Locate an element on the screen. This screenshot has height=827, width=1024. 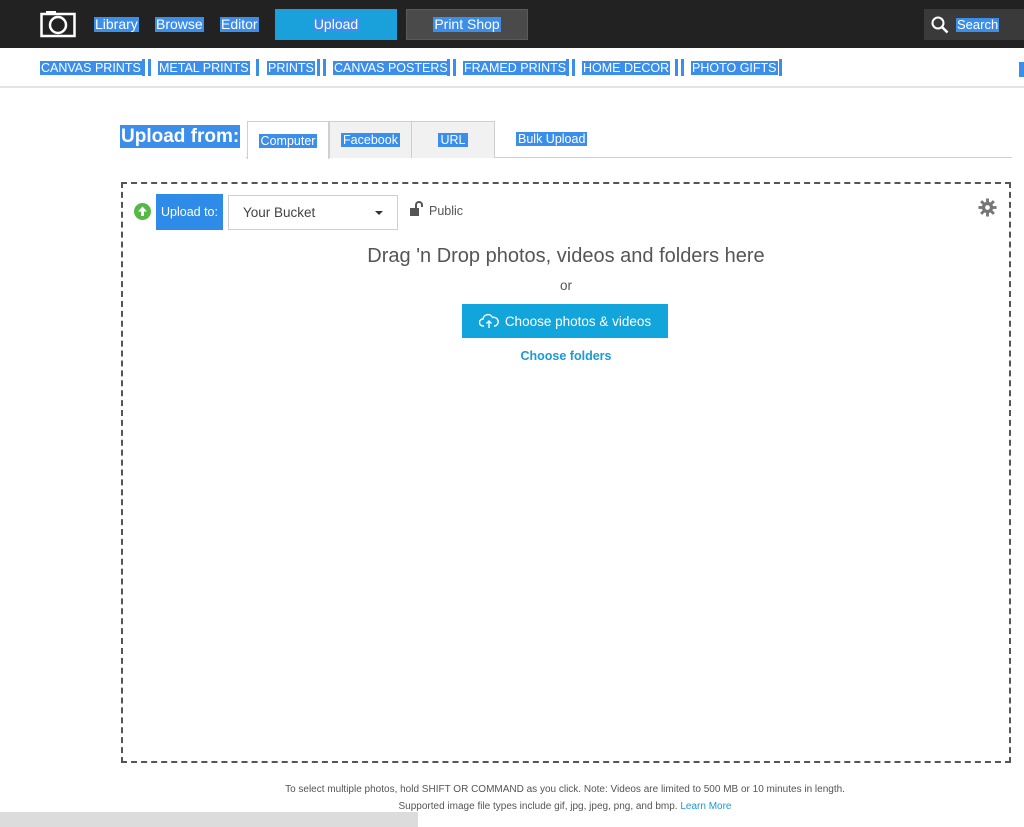
upload-to-button: Upload to: is located at coordinates (189, 212).